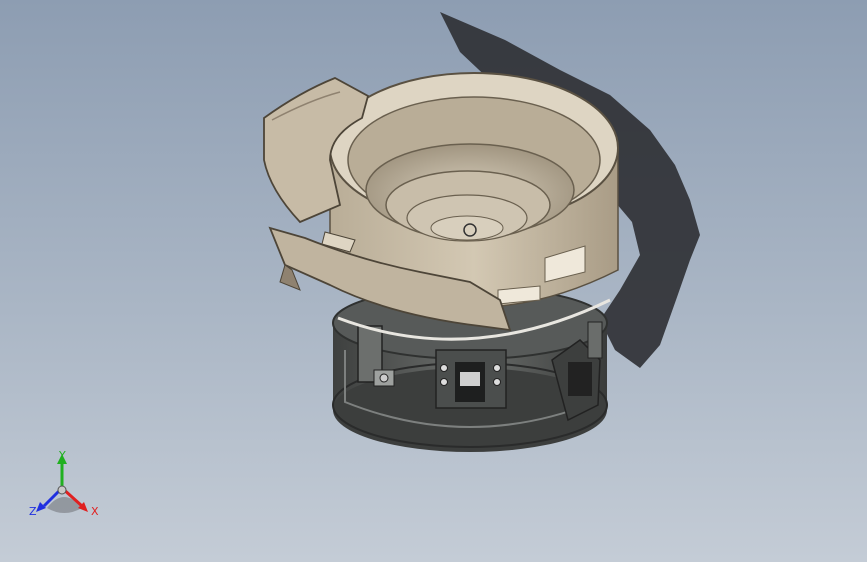  Describe the element at coordinates (95, 511) in the screenshot. I see `triad-x-label: X` at that location.